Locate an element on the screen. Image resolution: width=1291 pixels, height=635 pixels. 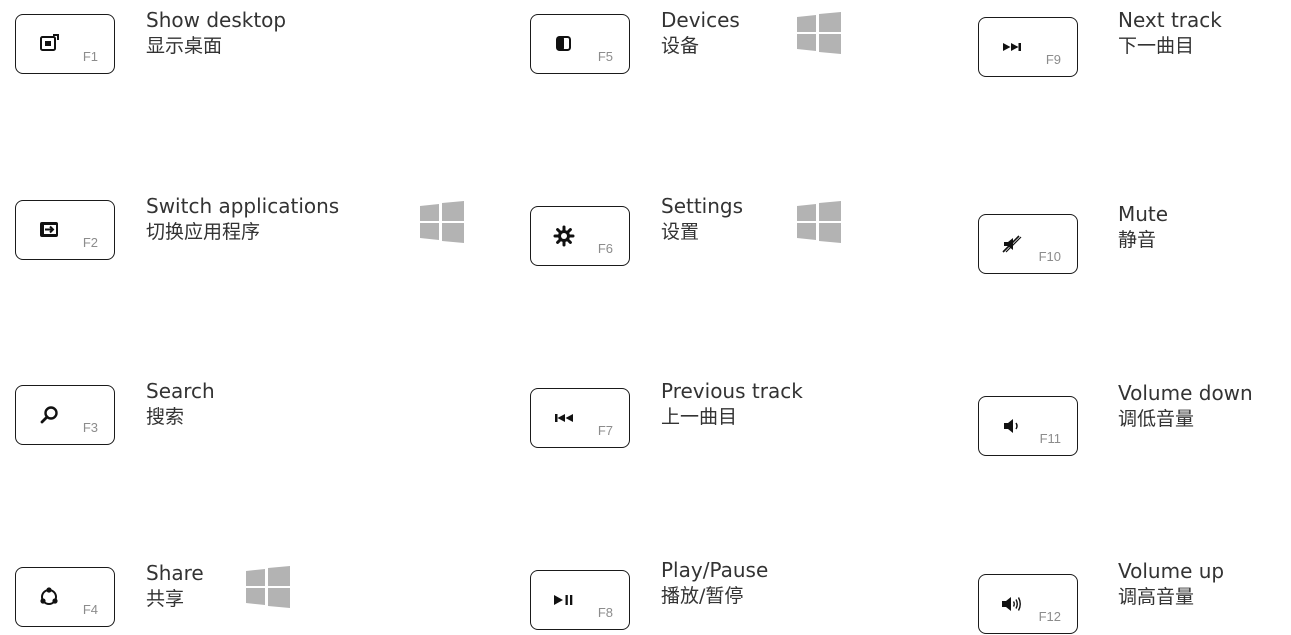
english-label: Volume down is located at coordinates (1185, 393).